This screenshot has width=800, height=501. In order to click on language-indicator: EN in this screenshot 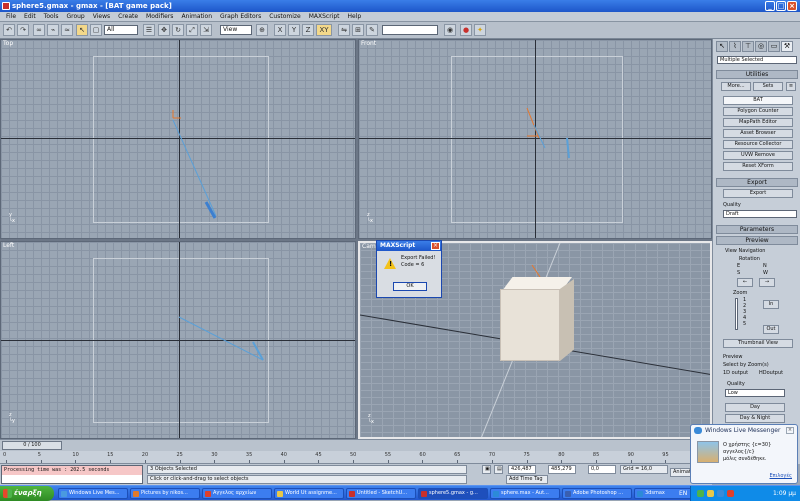, I will do `click(683, 493)`.